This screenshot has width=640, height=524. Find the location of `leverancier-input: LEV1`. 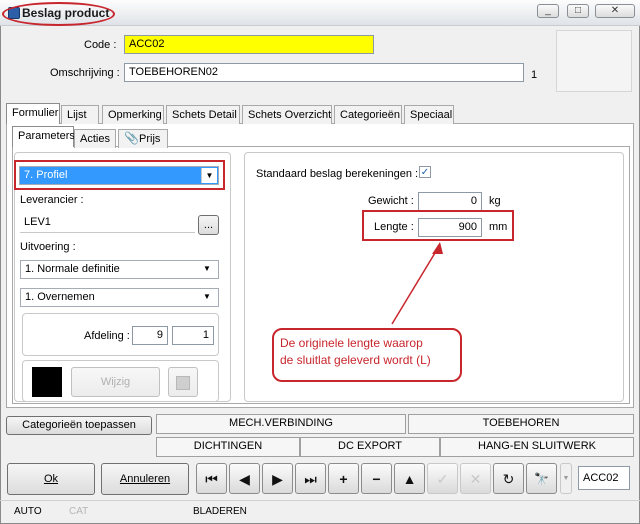

leverancier-input: LEV1 is located at coordinates (107, 223).